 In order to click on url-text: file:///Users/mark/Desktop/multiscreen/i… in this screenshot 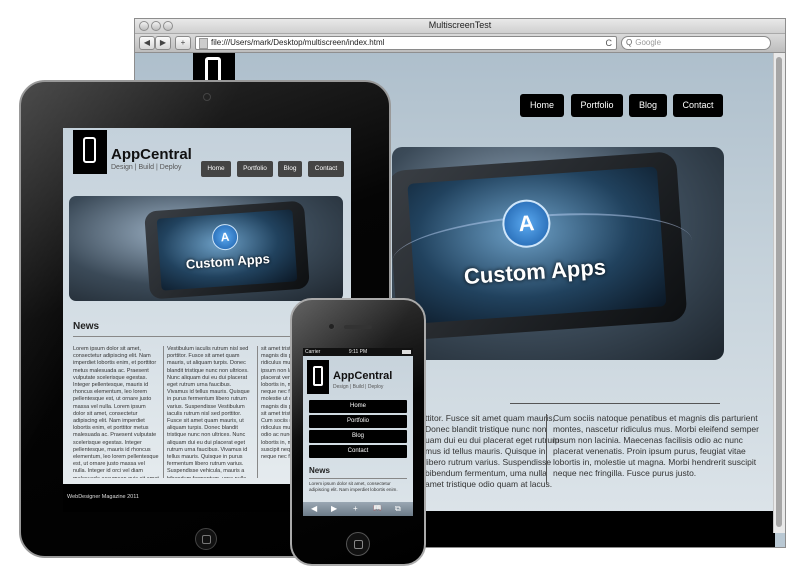, I will do `click(298, 42)`.